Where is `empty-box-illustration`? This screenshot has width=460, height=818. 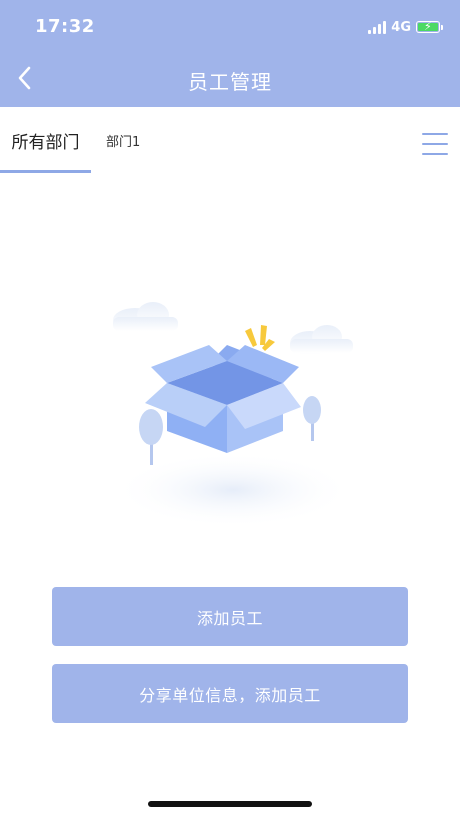
empty-box-illustration is located at coordinates (233, 415).